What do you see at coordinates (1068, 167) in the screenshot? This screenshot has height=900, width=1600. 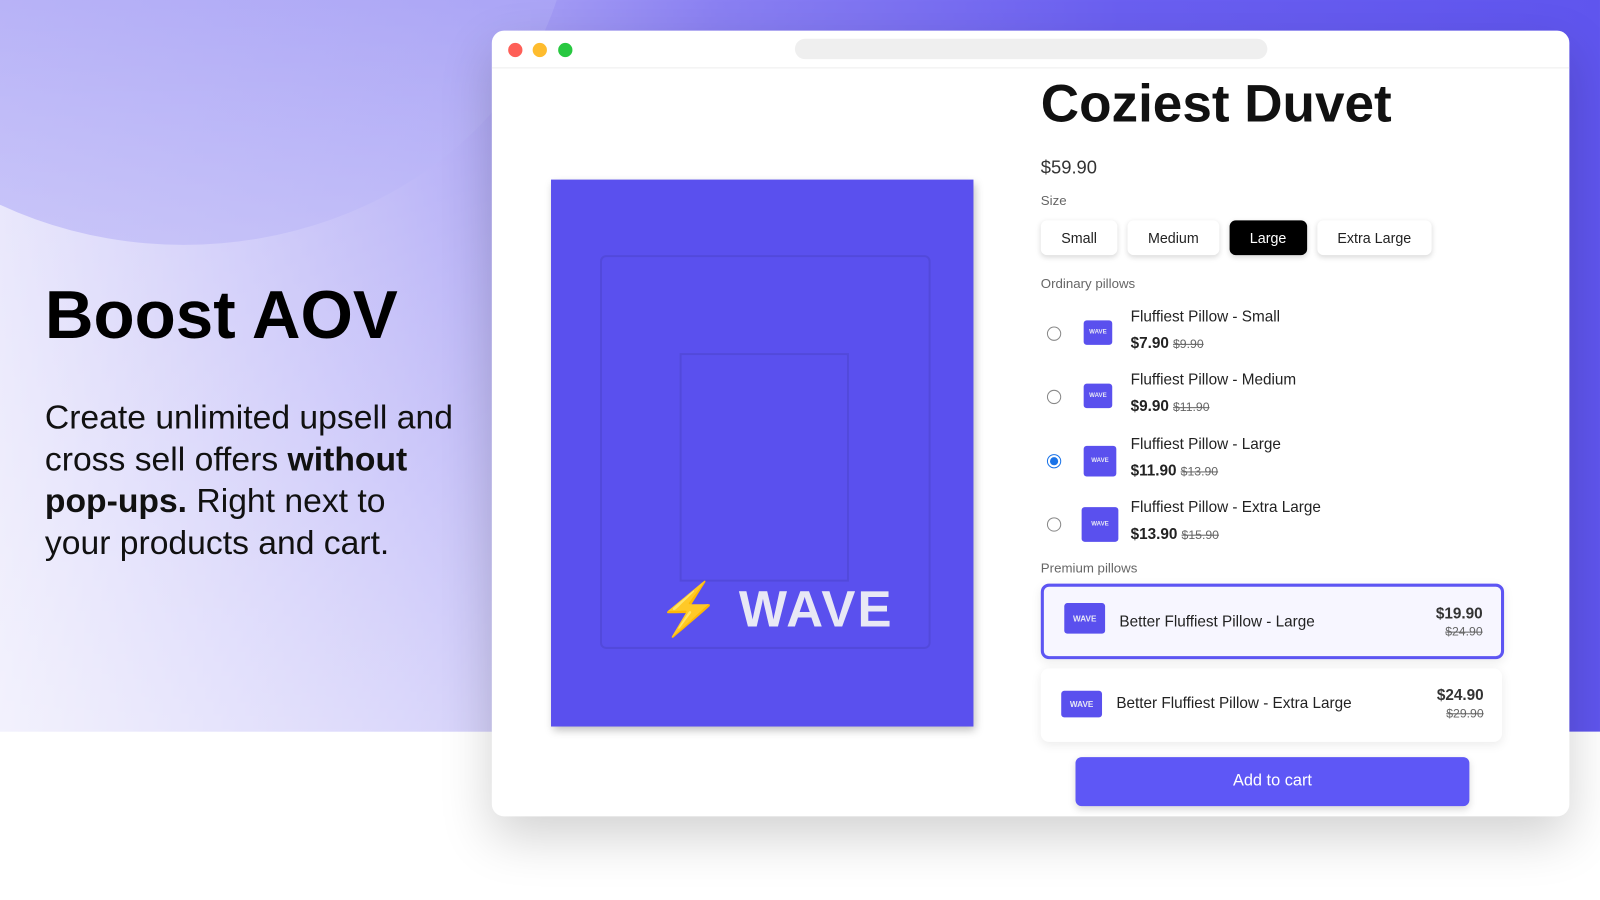 I see `product-price: $59.90` at bounding box center [1068, 167].